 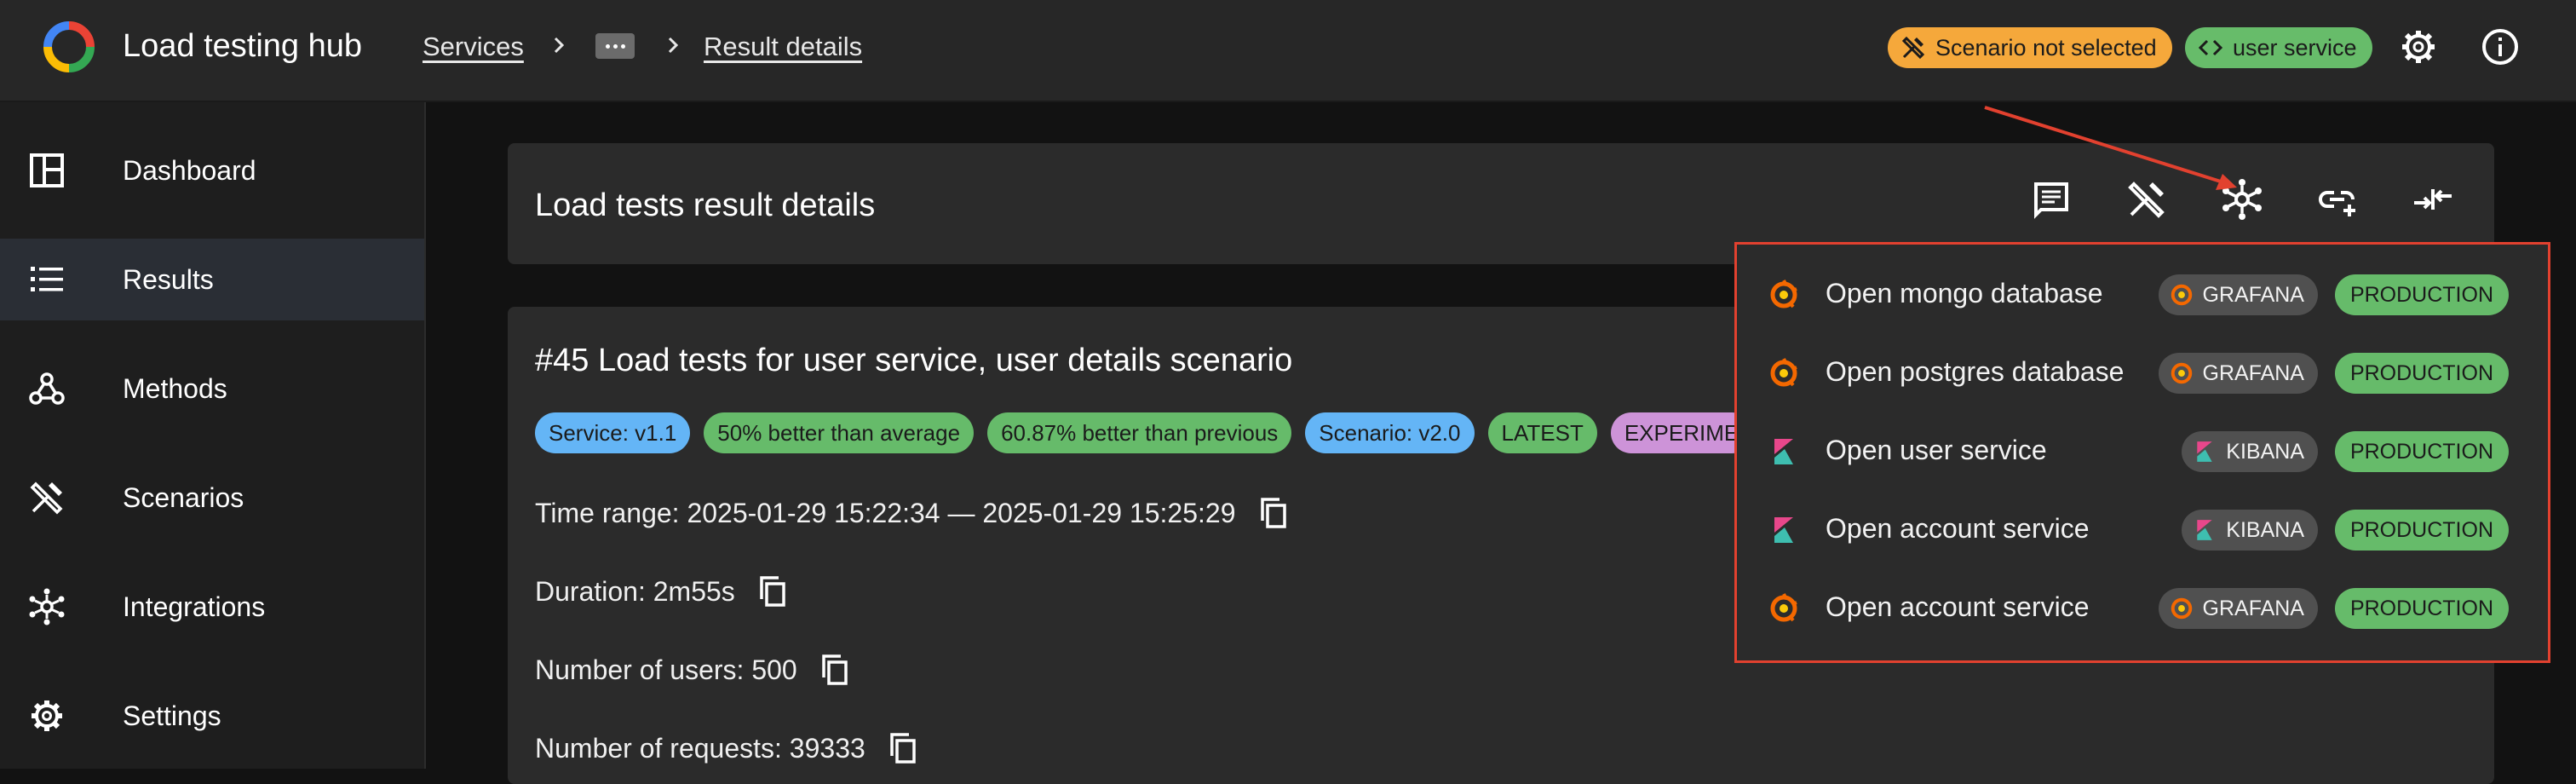 What do you see at coordinates (47, 388) in the screenshot?
I see `webhook-icon` at bounding box center [47, 388].